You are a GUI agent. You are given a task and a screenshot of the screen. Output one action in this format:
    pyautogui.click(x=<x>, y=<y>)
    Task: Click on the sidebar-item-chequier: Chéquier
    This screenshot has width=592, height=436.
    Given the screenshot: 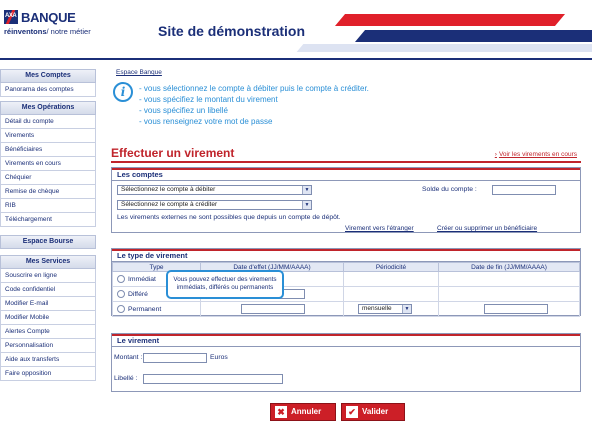 What is the action you would take?
    pyautogui.click(x=48, y=178)
    